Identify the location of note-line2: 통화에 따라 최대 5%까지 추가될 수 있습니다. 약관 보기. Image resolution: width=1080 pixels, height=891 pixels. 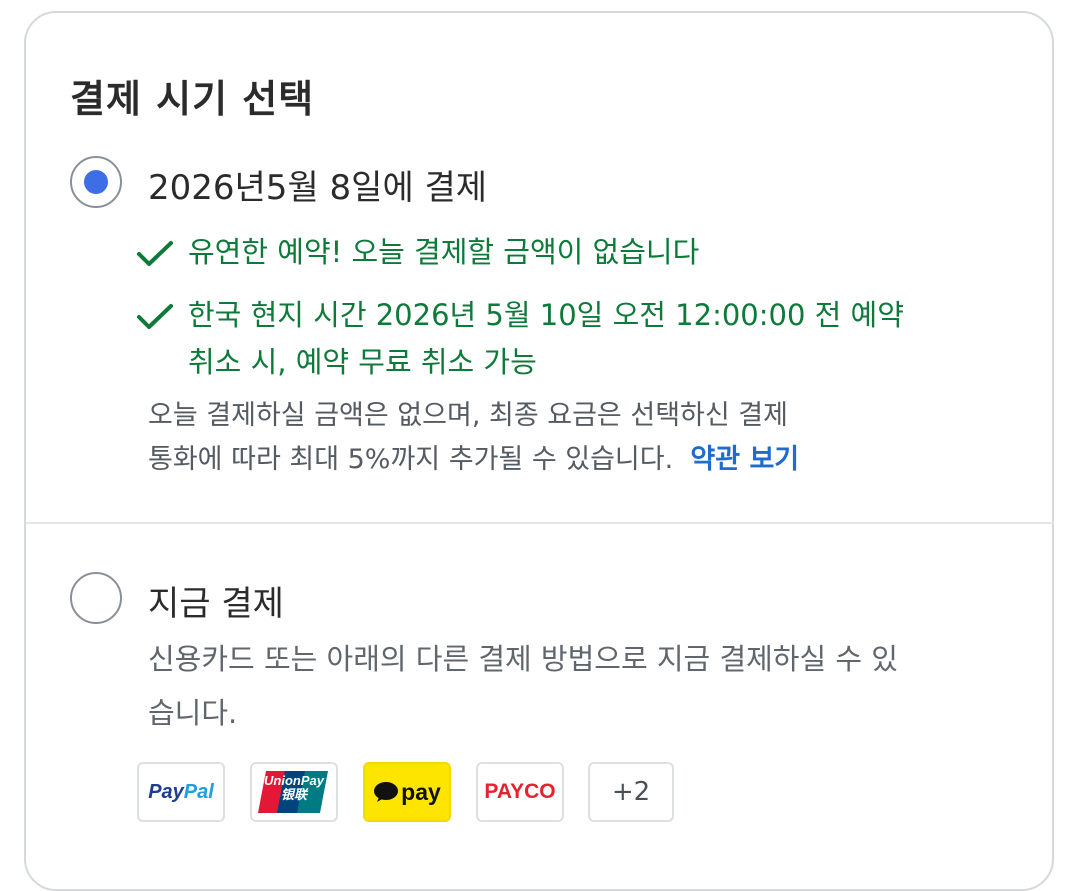
(473, 460).